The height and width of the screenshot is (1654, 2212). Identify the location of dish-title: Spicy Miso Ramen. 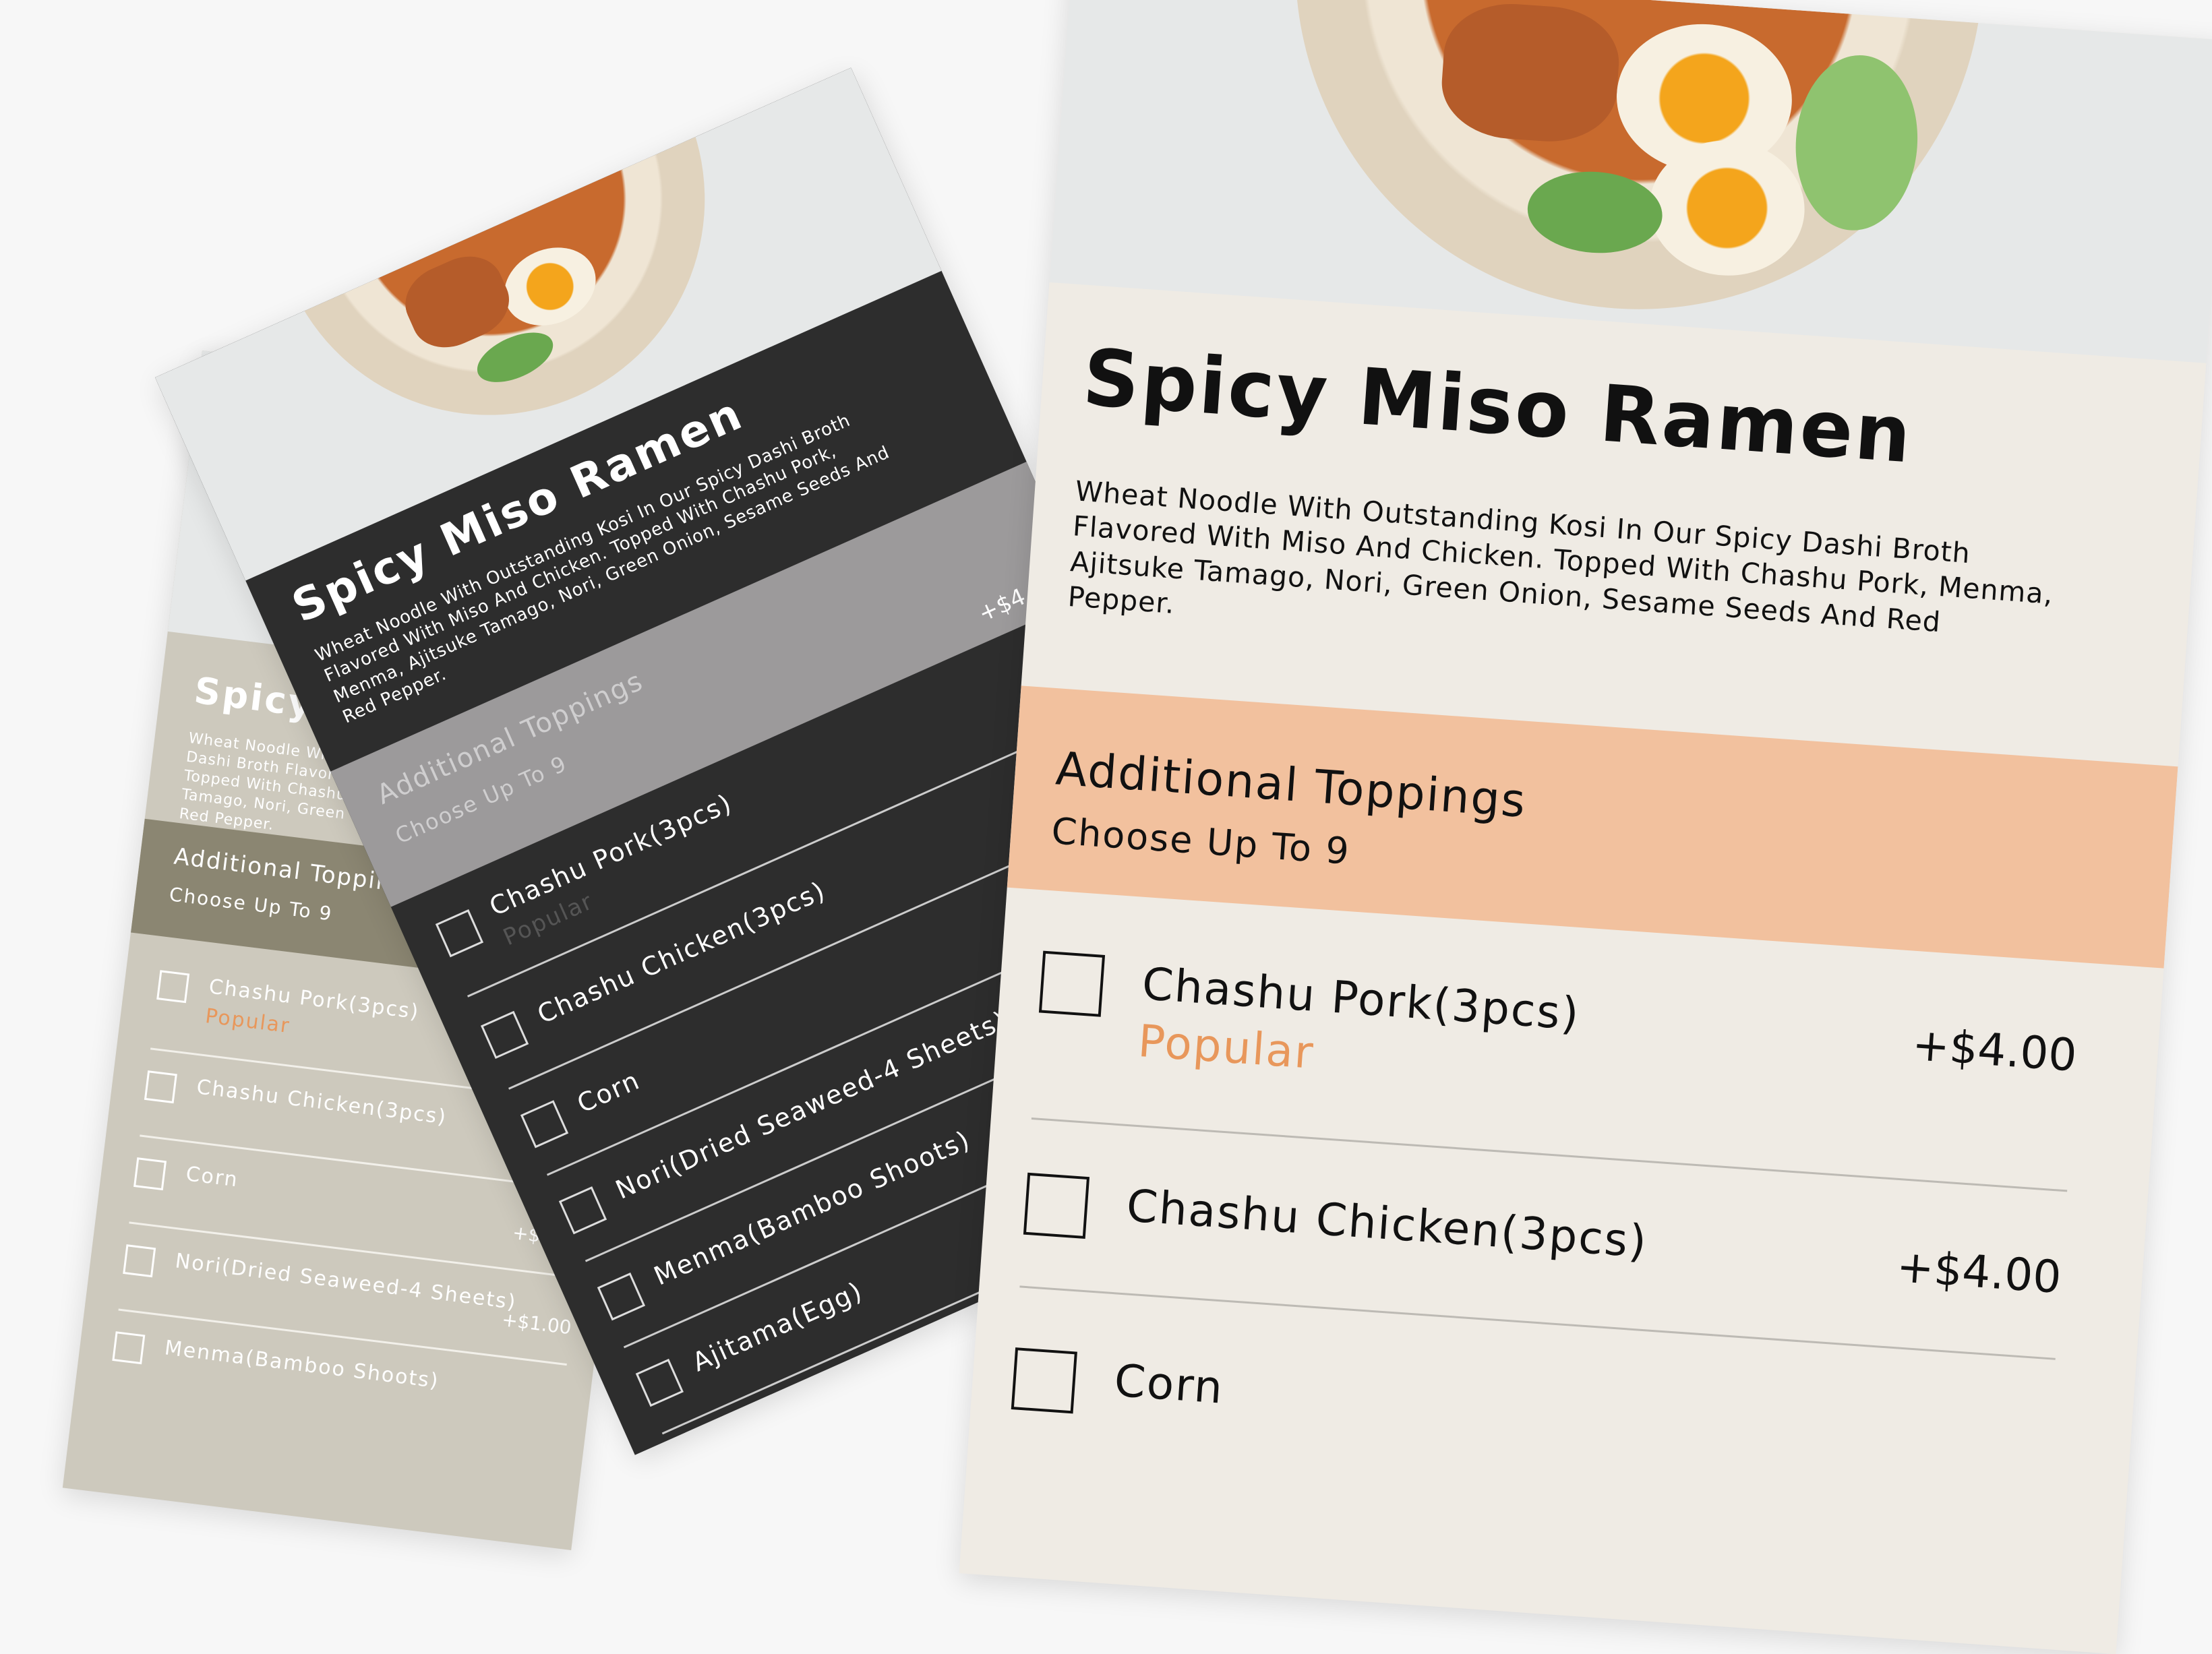
(1498, 407).